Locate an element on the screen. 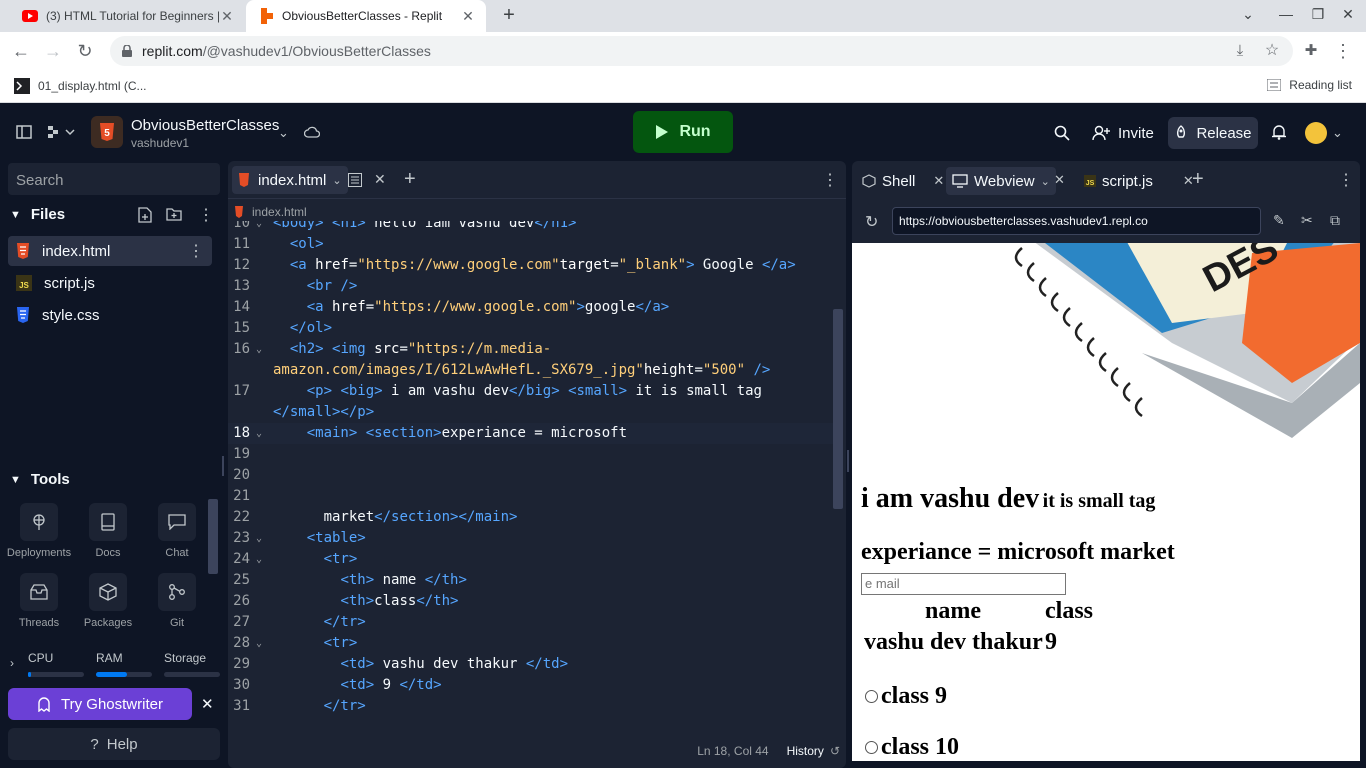 The image size is (1366, 768). tab-script-js: JS script.js ✕ is located at coordinates (1139, 181).